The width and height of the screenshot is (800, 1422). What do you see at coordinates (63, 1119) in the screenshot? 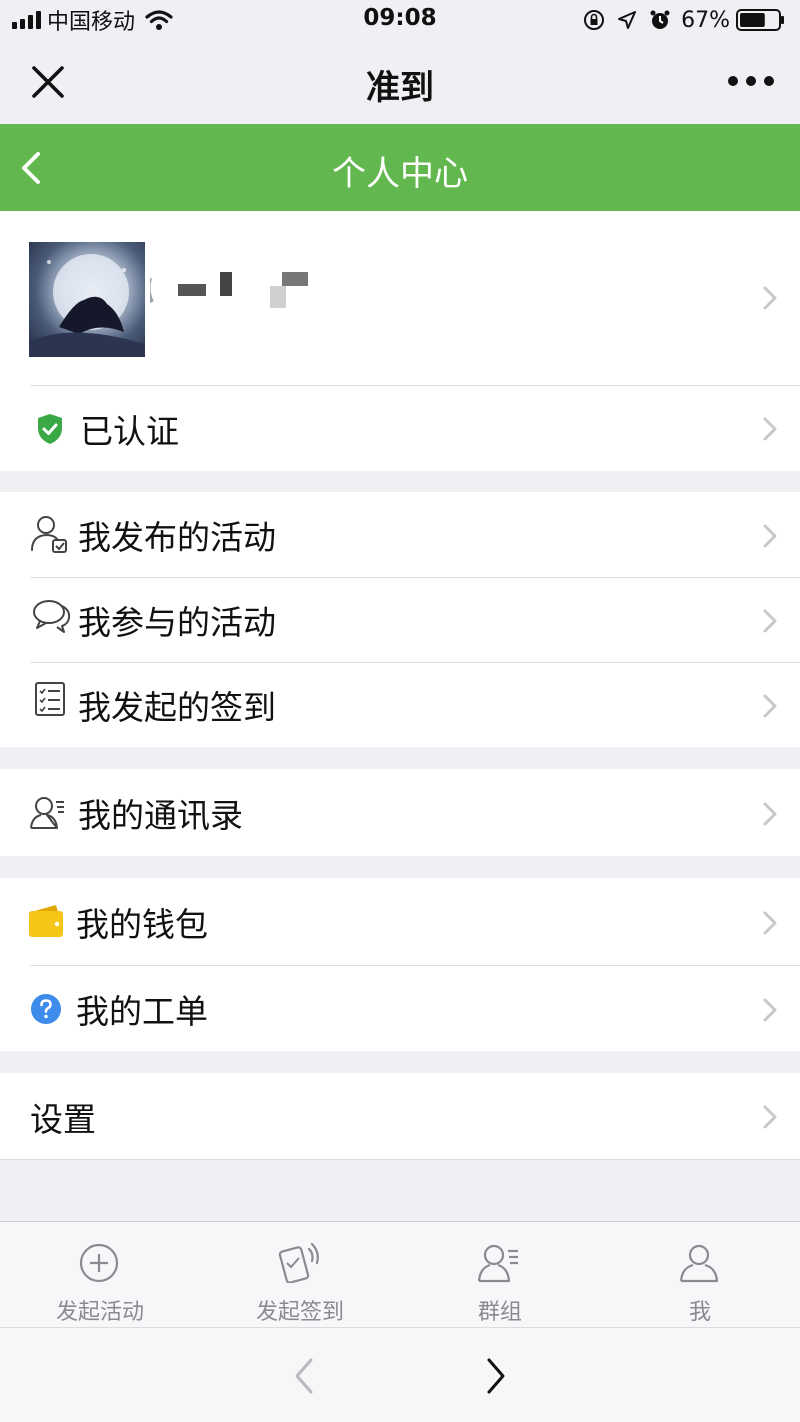
I see `menu-label: 设置` at bounding box center [63, 1119].